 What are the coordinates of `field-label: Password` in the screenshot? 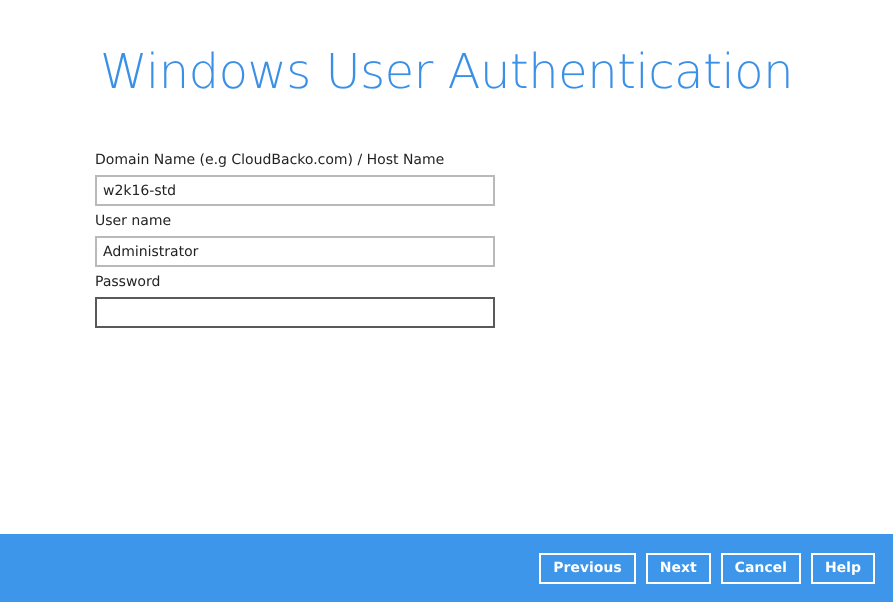 It's located at (127, 282).